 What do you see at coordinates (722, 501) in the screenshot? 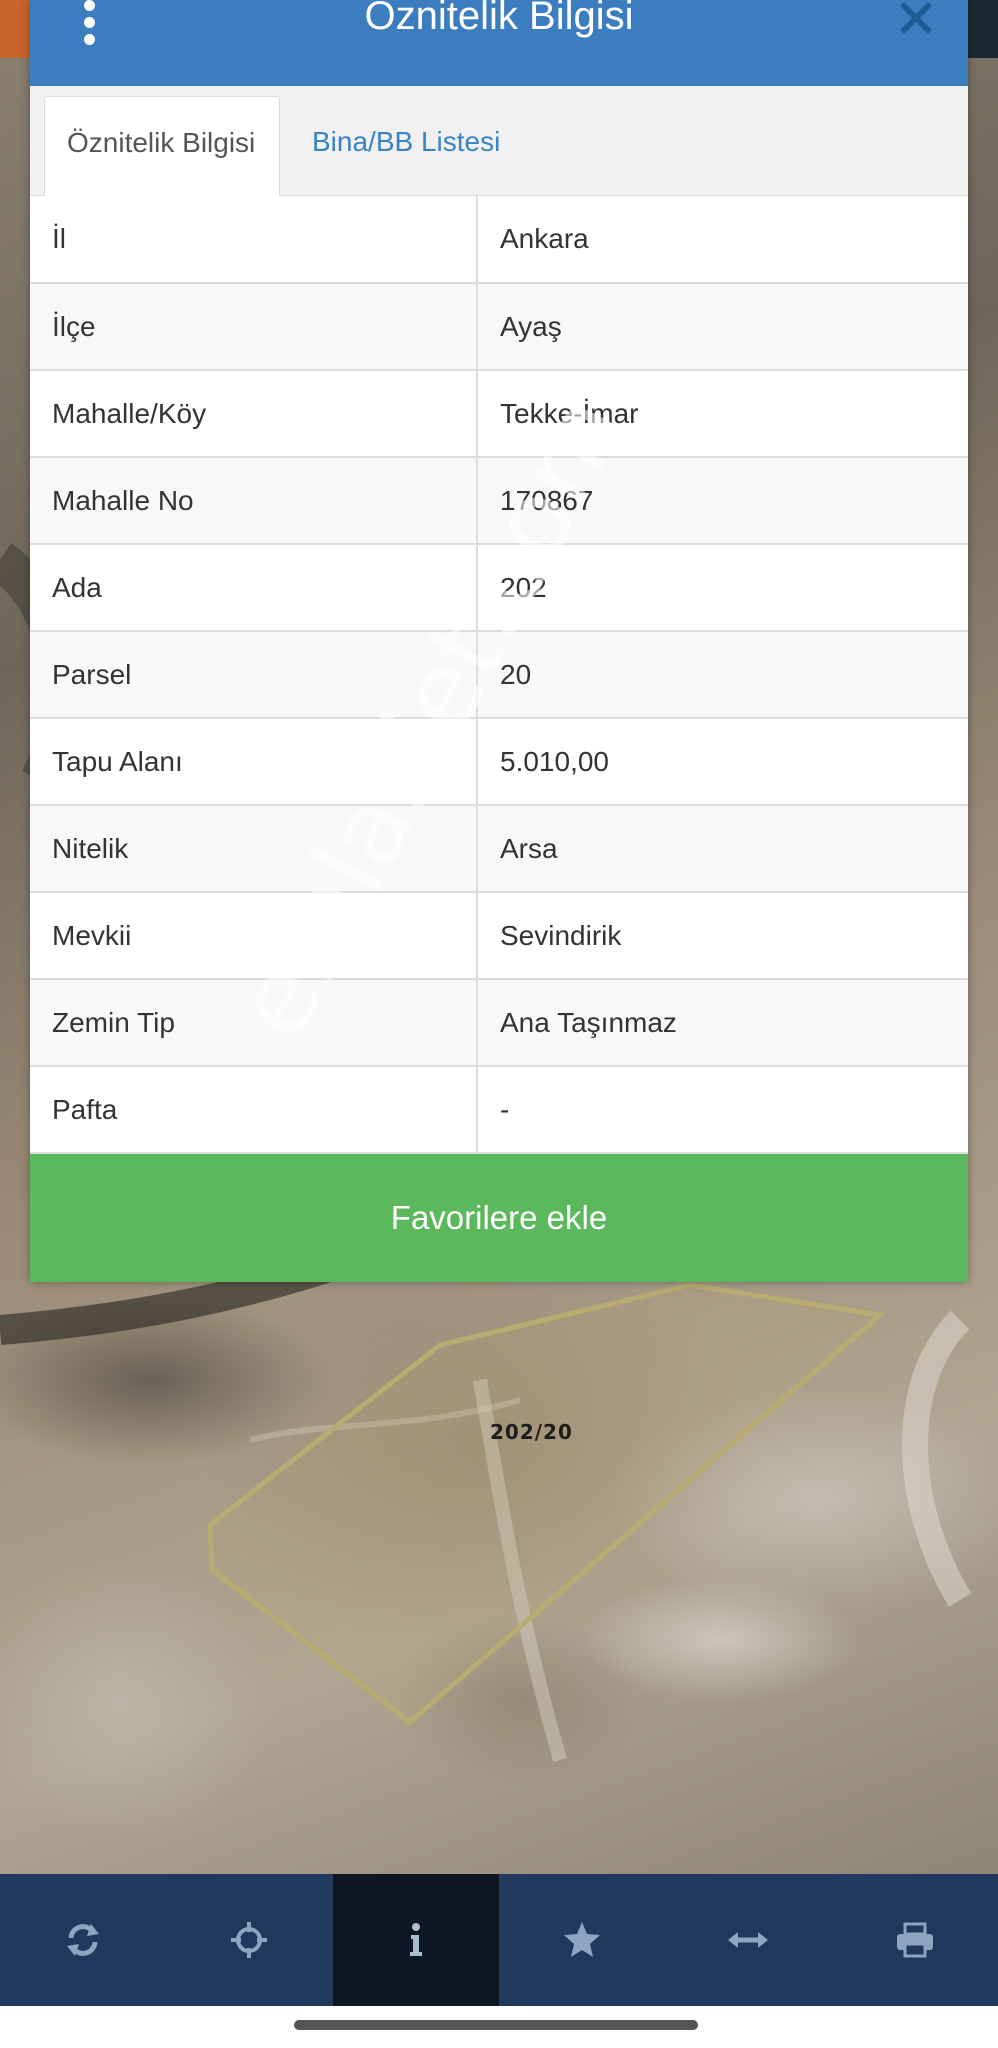
I see `attribute-value: 170867` at bounding box center [722, 501].